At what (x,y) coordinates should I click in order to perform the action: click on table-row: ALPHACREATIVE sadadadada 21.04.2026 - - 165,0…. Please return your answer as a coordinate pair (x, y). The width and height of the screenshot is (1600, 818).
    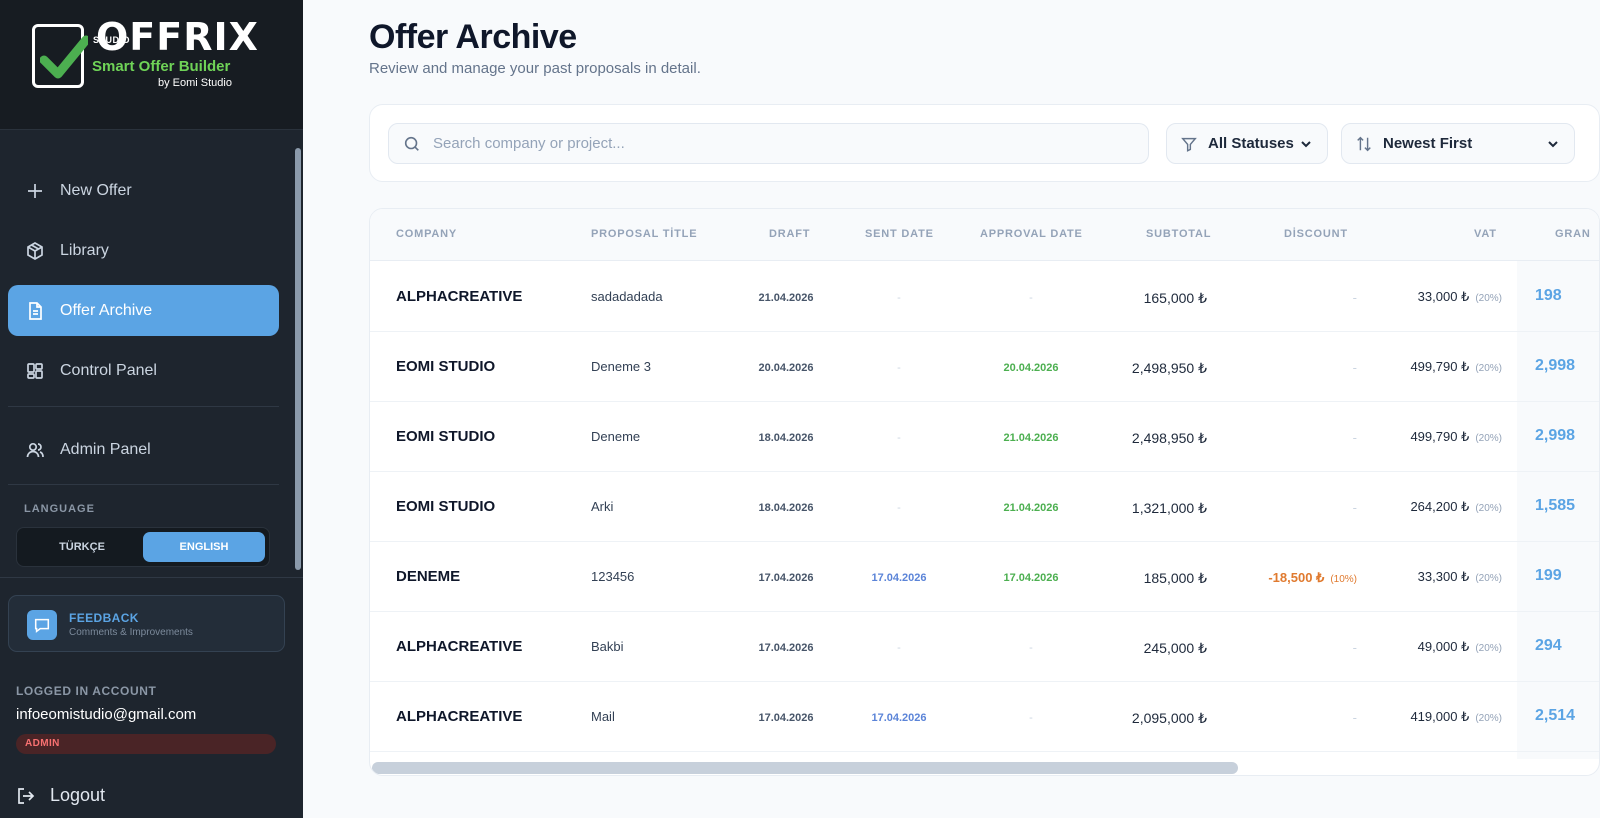
    Looking at the image, I should click on (984, 296).